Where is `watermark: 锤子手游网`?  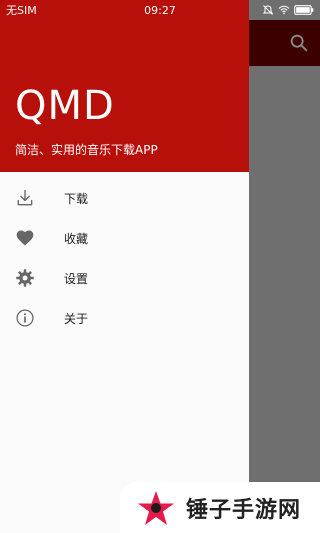 watermark: 锤子手游网 is located at coordinates (220, 507).